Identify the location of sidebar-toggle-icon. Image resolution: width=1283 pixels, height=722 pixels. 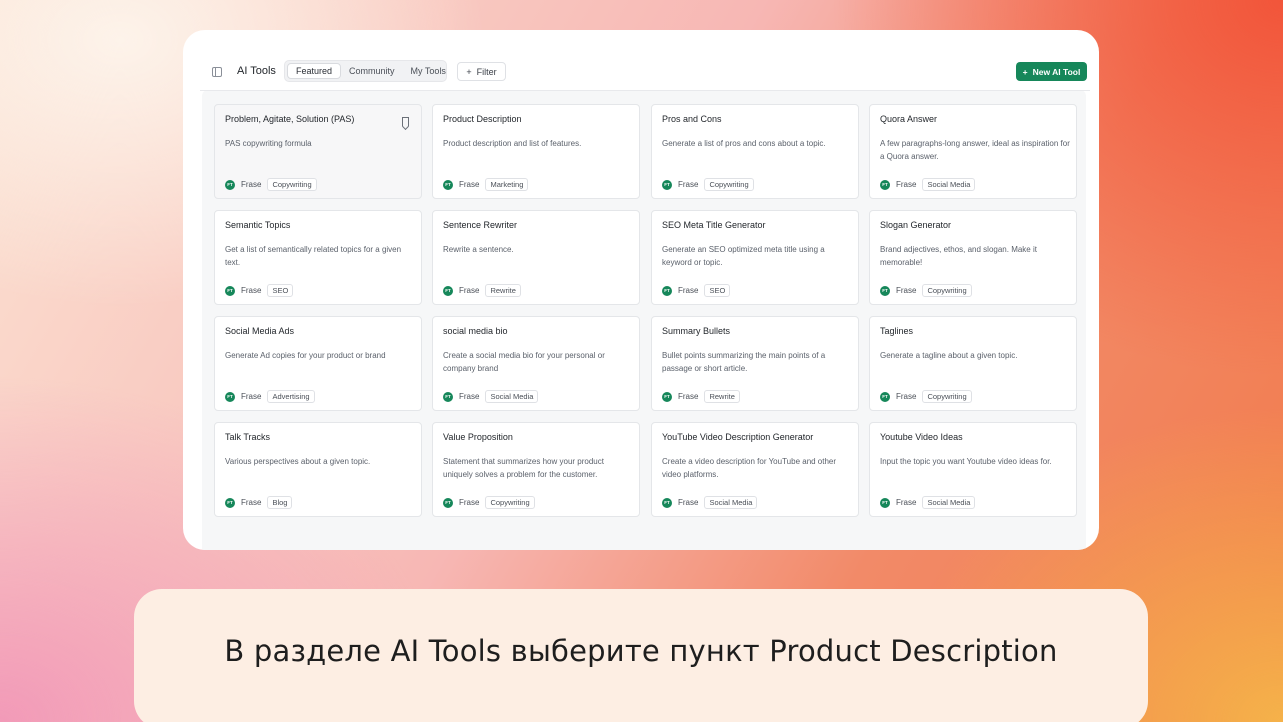
(217, 72).